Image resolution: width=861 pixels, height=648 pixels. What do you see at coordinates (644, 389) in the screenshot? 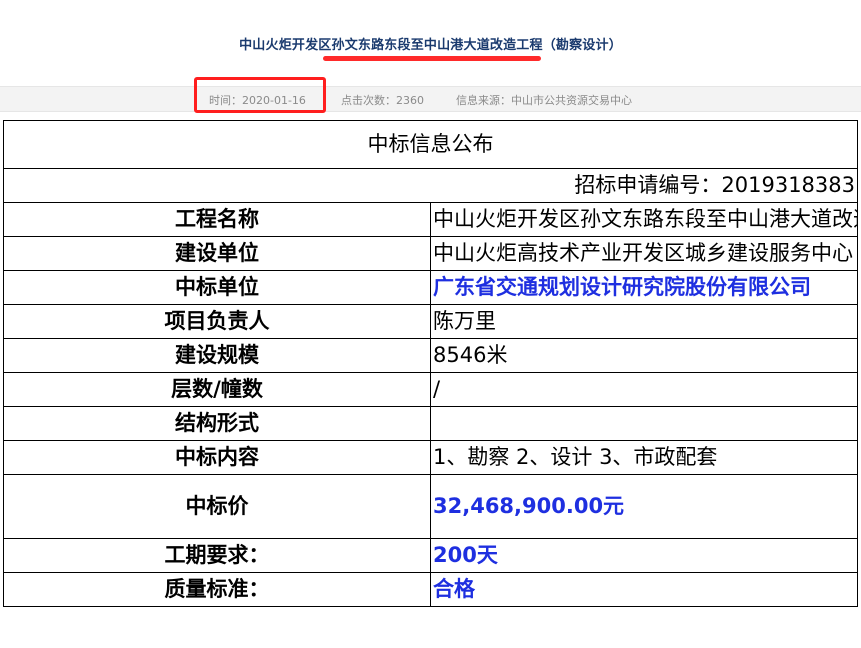
I see `floors-value: /` at bounding box center [644, 389].